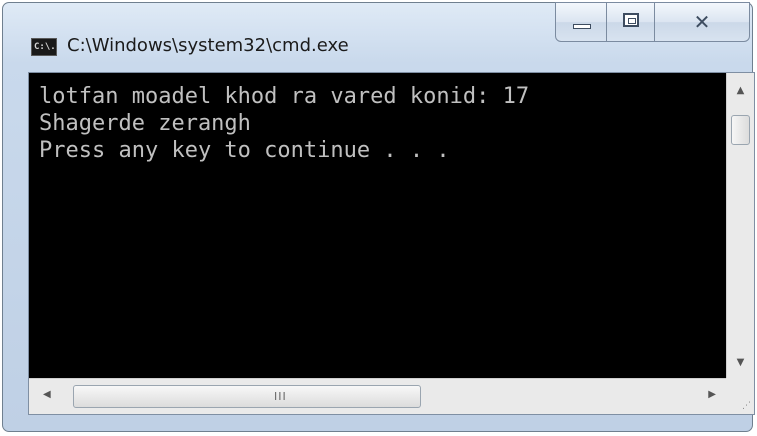 The height and width of the screenshot is (436, 757). Describe the element at coordinates (244, 150) in the screenshot. I see `console-line: Press any key to continue . . .` at that location.